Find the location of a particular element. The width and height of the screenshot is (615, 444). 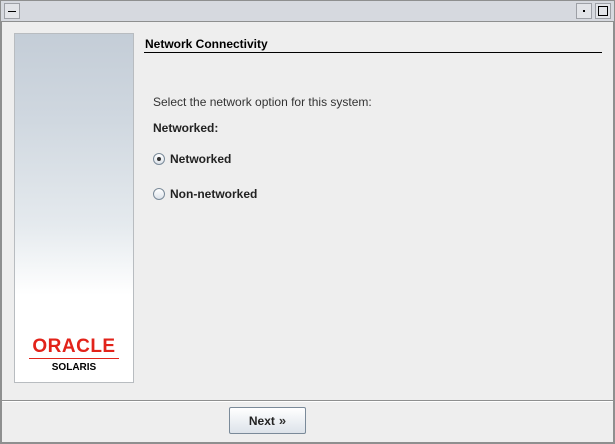

next-button: Next » is located at coordinates (267, 420).